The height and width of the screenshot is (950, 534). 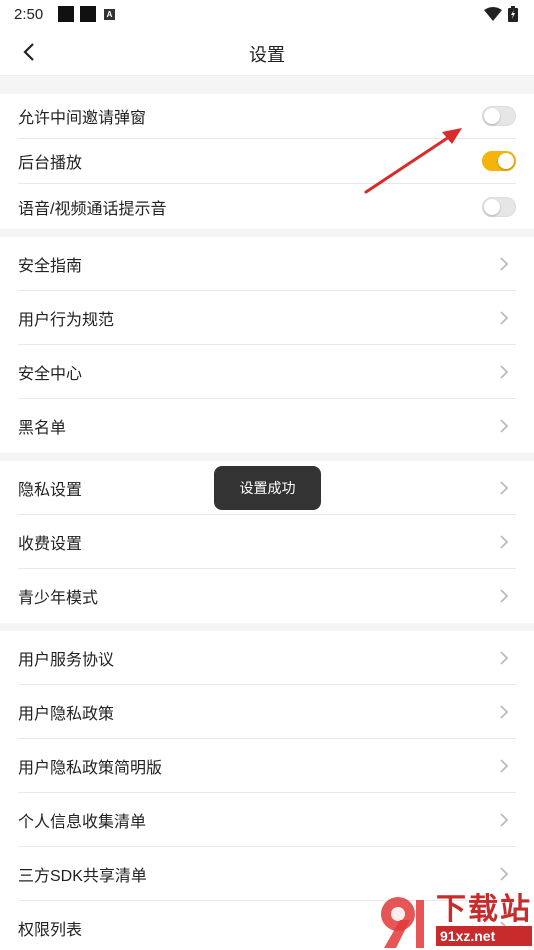 What do you see at coordinates (267, 925) in the screenshot?
I see `list-item-permission-list: 权限列表` at bounding box center [267, 925].